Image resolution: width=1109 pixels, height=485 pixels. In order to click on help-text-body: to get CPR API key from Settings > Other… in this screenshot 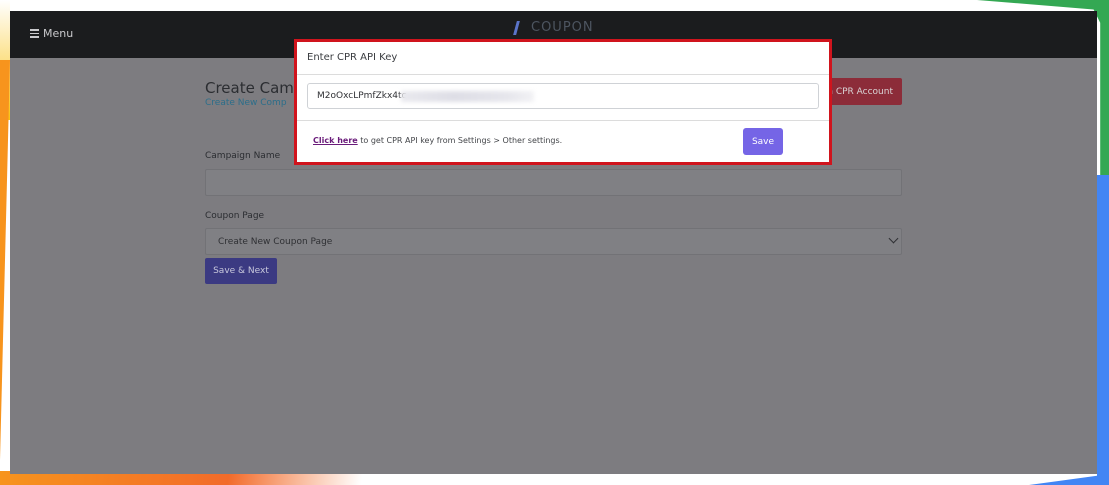, I will do `click(460, 140)`.